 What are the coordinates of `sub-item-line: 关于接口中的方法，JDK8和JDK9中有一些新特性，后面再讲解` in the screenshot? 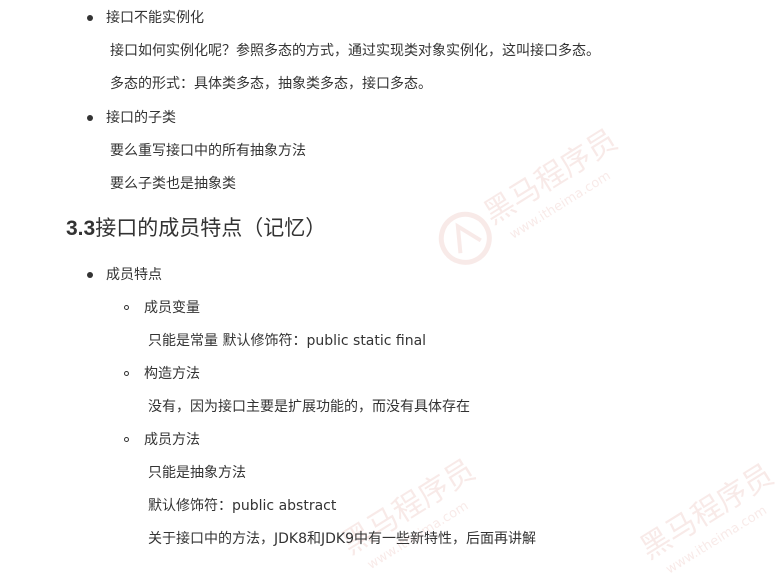 It's located at (342, 539).